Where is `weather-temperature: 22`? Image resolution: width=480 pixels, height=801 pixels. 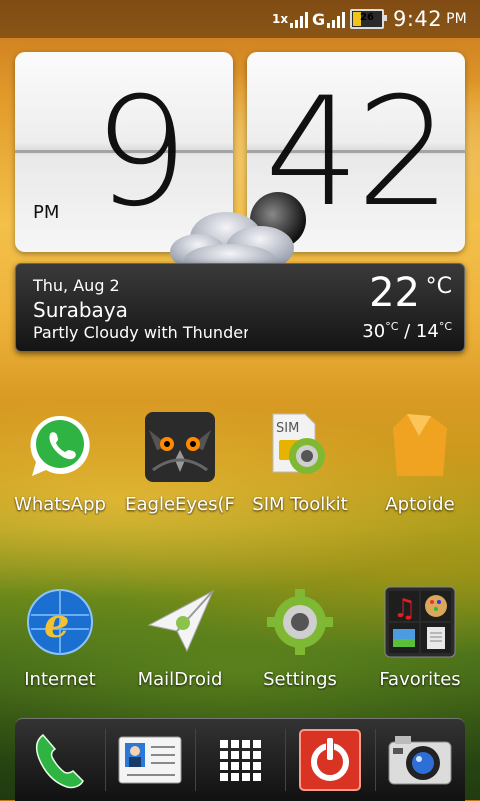
weather-temperature: 22 is located at coordinates (394, 293).